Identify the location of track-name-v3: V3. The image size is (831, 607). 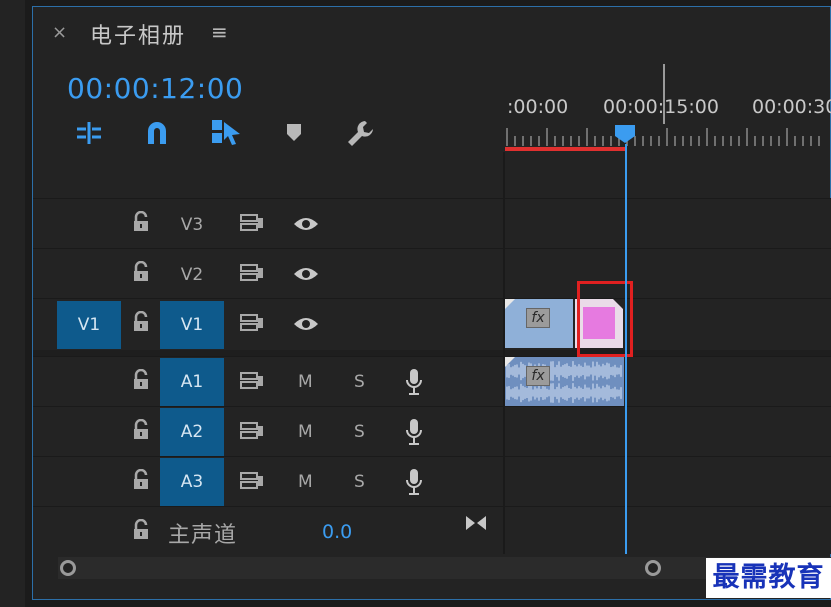
(192, 225).